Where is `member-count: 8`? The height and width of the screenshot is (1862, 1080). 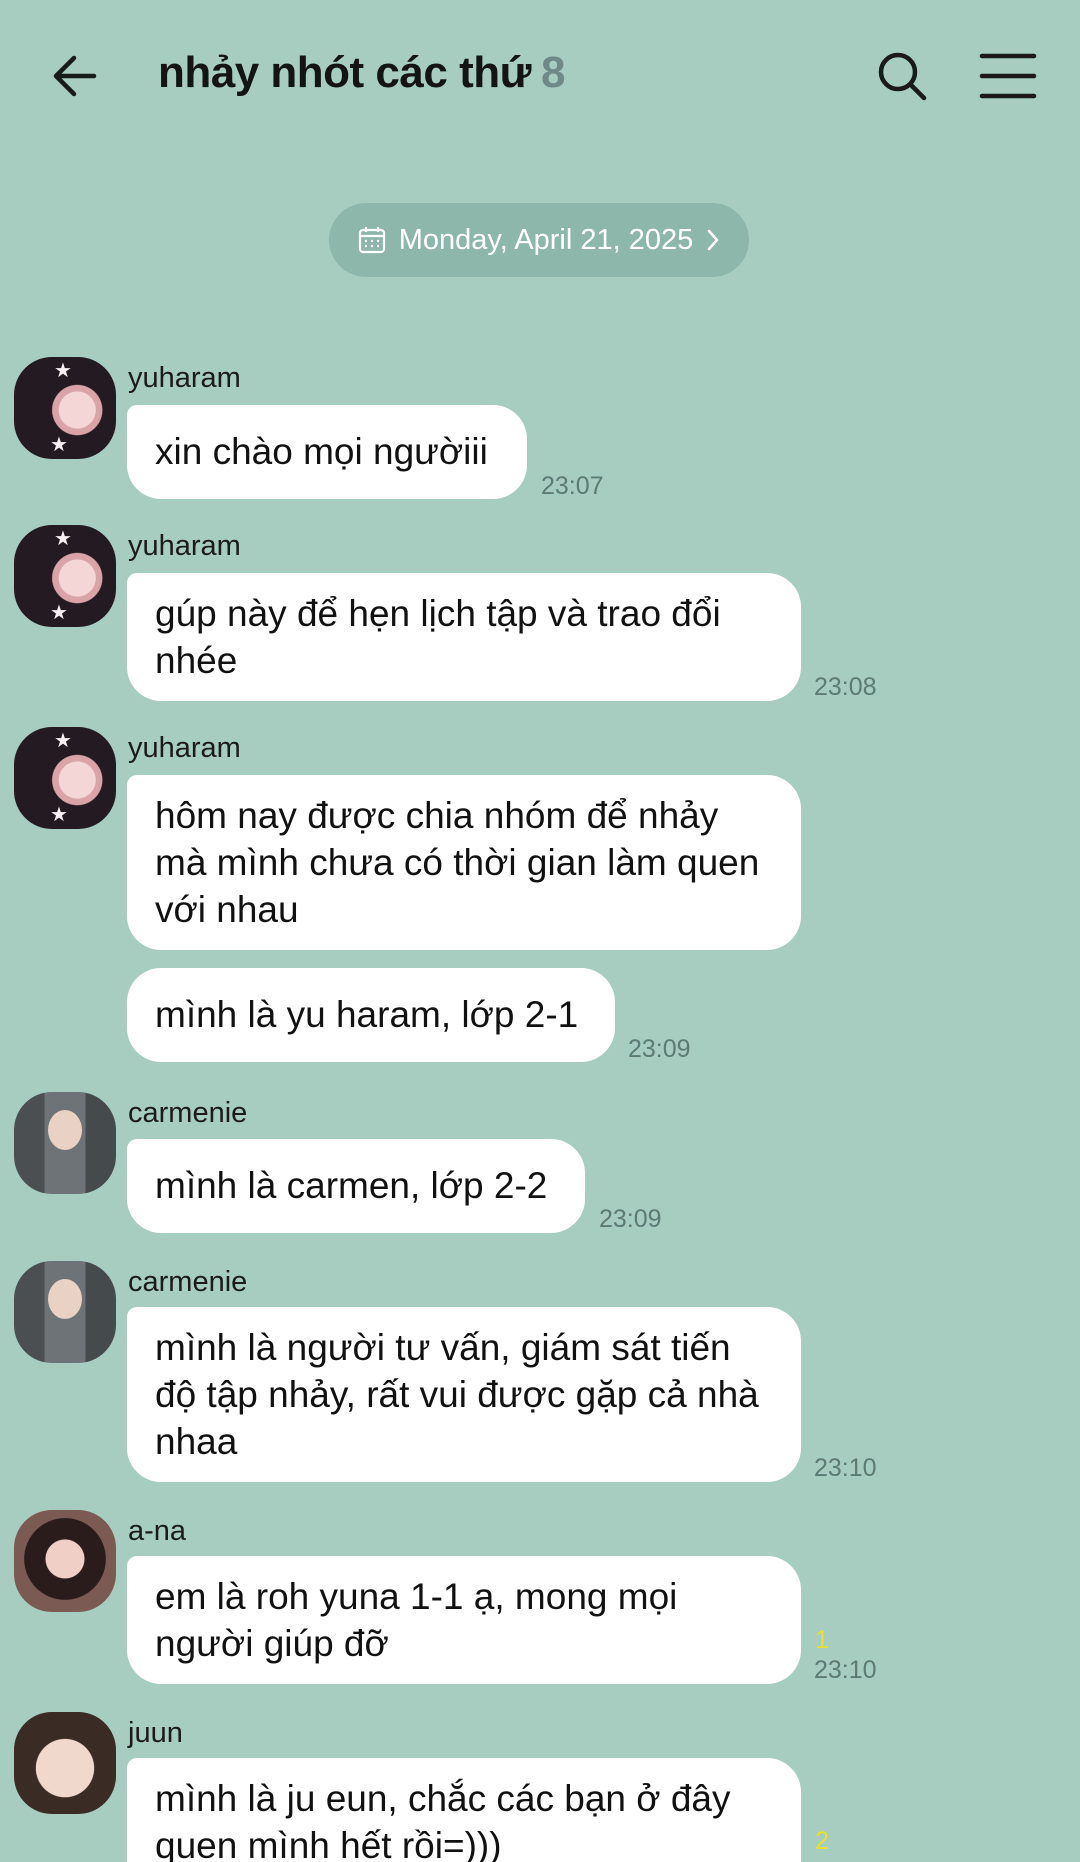 member-count: 8 is located at coordinates (552, 72).